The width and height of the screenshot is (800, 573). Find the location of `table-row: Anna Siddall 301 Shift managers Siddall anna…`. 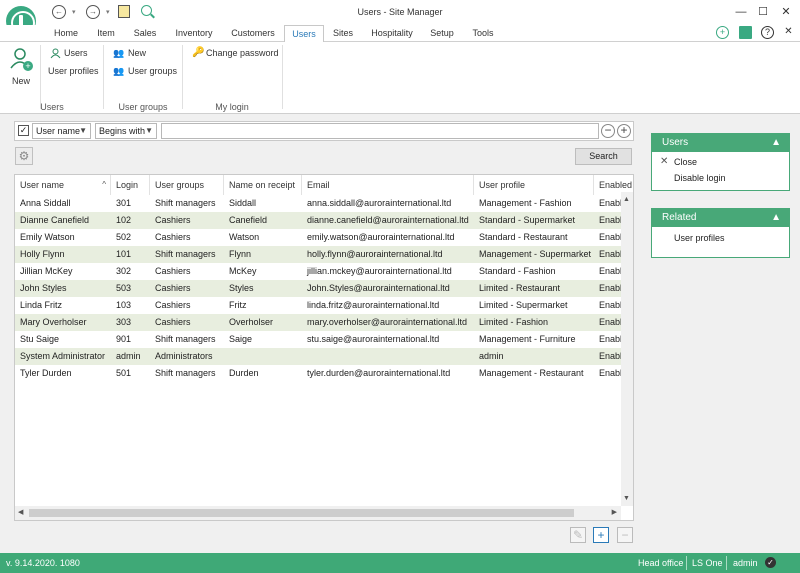

table-row: Anna Siddall 301 Shift managers Siddall anna… is located at coordinates (318, 203).